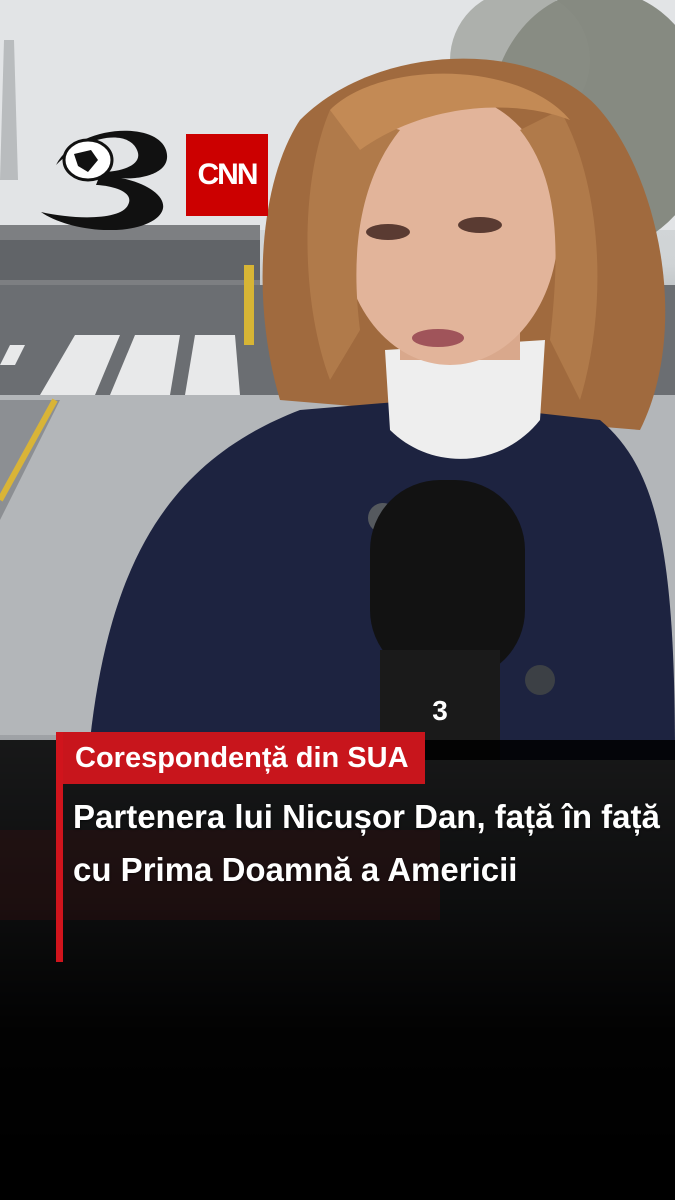  I want to click on cnn-logo-text: CNN, so click(228, 174).